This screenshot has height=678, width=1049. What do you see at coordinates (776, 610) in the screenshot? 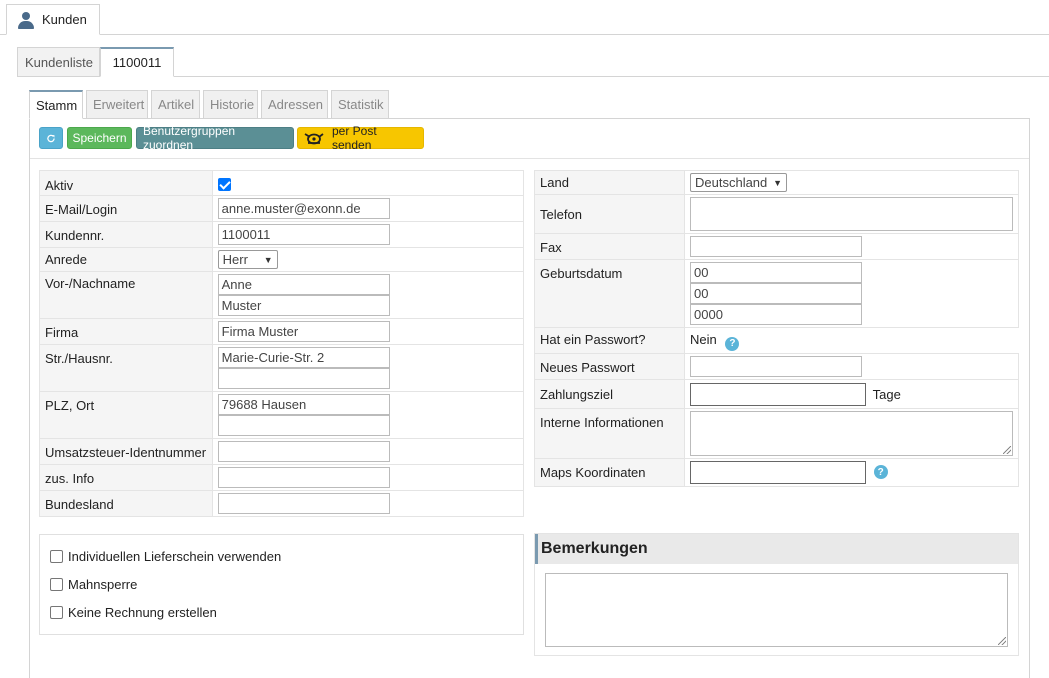
I see `remarks-textarea` at bounding box center [776, 610].